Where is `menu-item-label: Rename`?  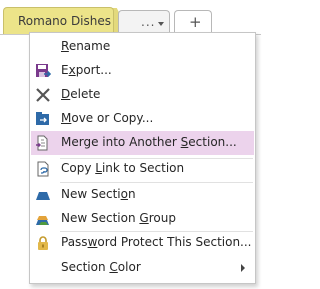
menu-item-label: Rename is located at coordinates (86, 46).